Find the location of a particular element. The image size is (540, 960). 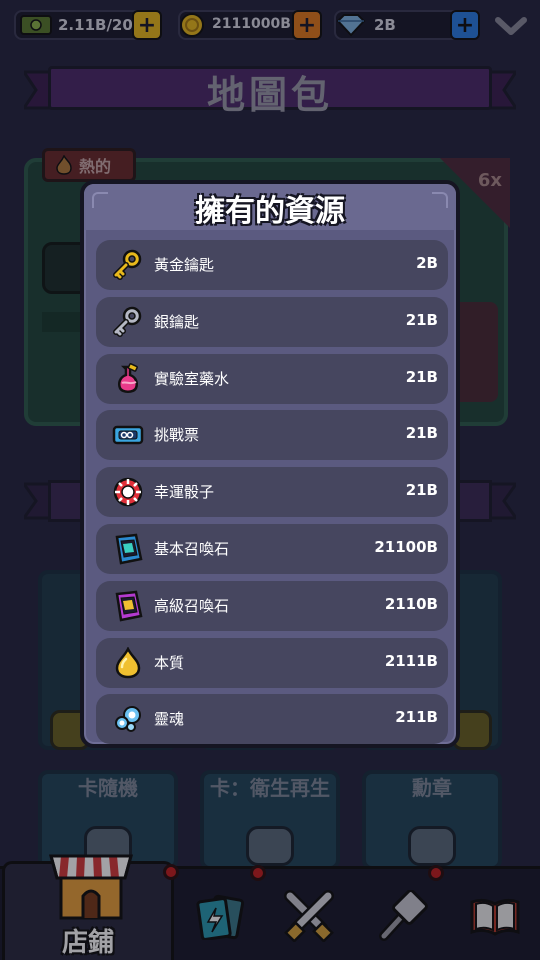

resource-row-challenge-ticket: 挑戰票 21B is located at coordinates (272, 435).